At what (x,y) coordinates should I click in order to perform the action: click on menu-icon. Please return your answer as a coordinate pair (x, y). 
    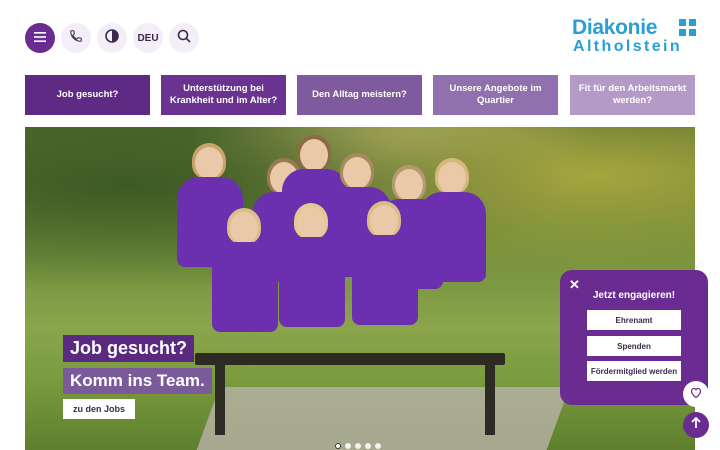
    Looking at the image, I should click on (40, 38).